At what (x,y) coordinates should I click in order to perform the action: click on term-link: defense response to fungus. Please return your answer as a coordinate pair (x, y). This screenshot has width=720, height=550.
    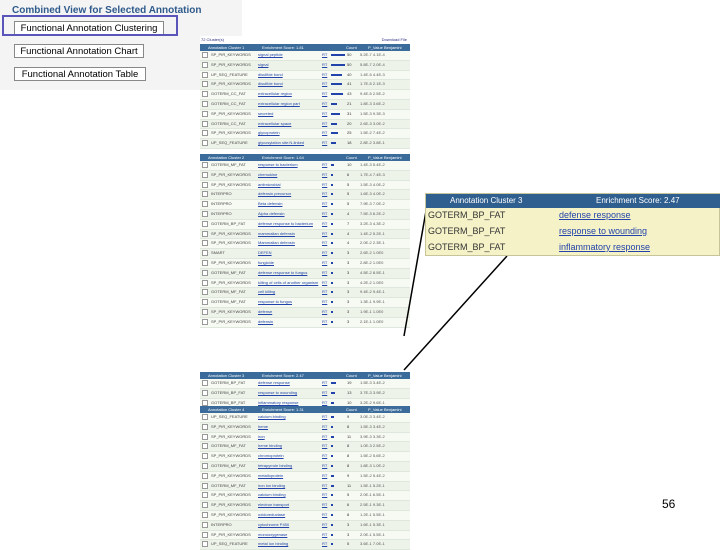
    Looking at the image, I should click on (282, 272).